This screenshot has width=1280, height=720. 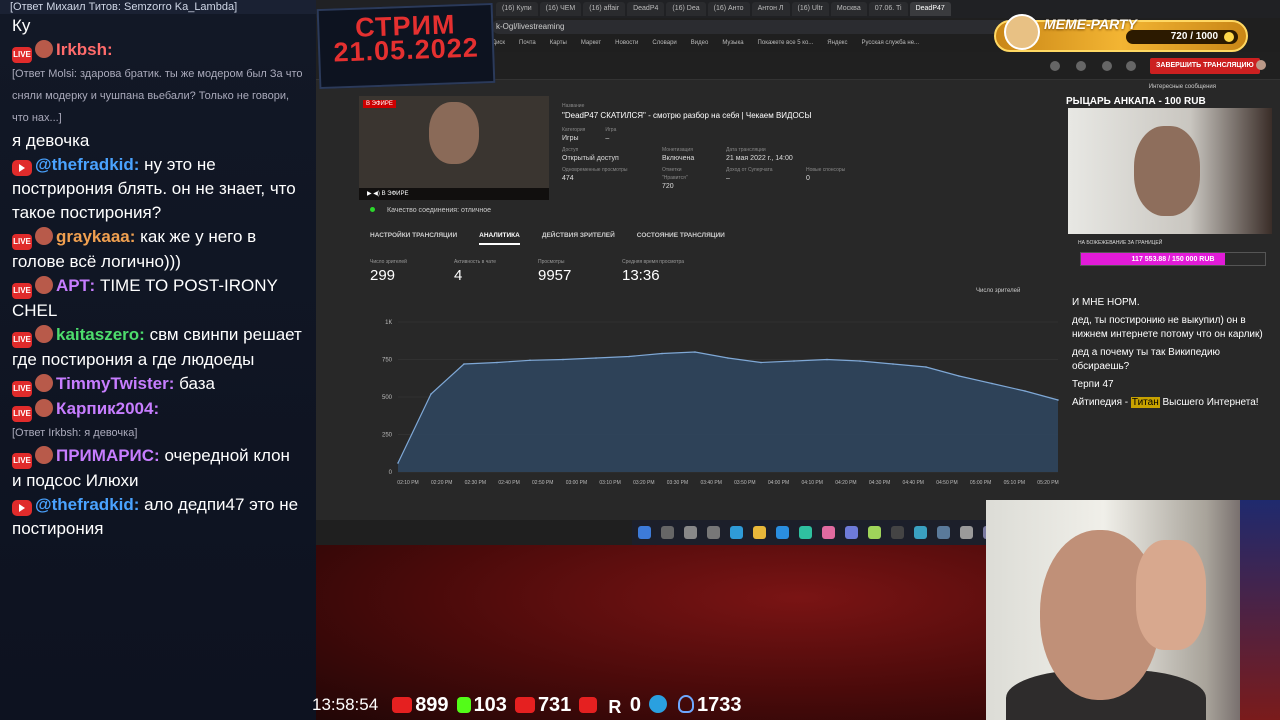 What do you see at coordinates (626, 43) in the screenshot?
I see `bookmark-item: Новости` at bounding box center [626, 43].